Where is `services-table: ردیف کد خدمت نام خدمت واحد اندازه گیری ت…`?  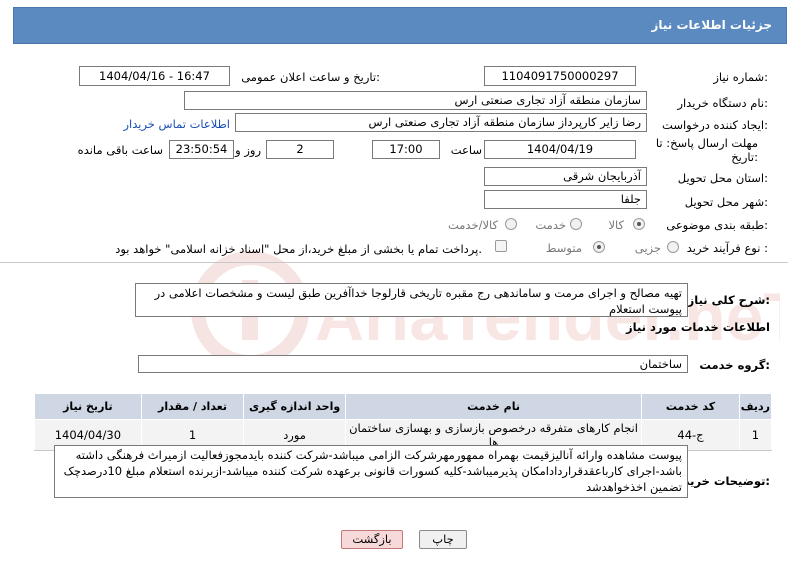
services-table: ردیف کد خدمت نام خدمت واحد اندازه گیری ت… is located at coordinates (403, 422).